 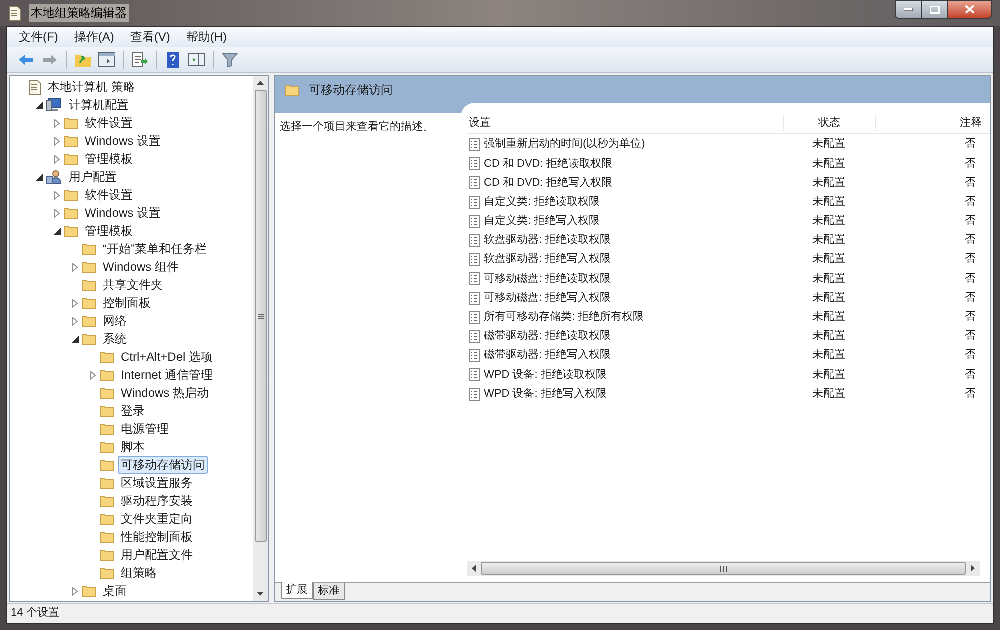 I want to click on tree-item: 共享文件夹, so click(x=133, y=285).